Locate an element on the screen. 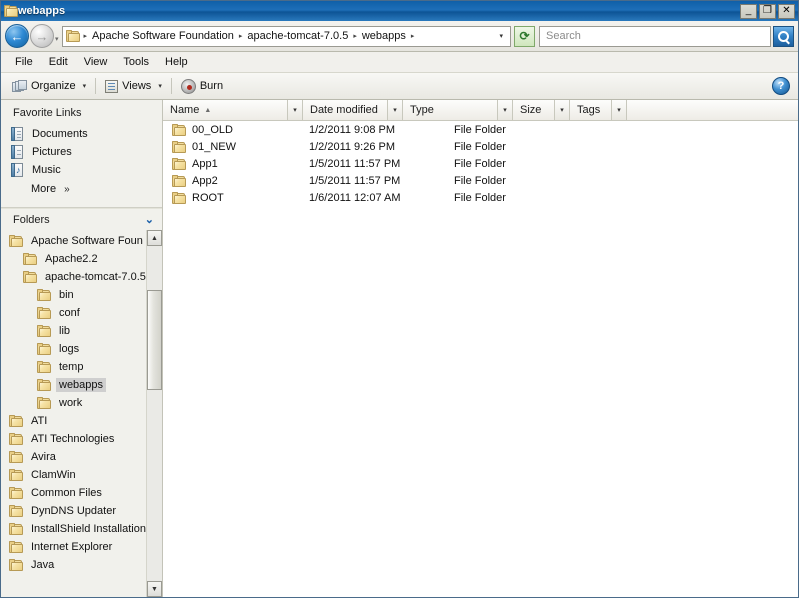 The height and width of the screenshot is (598, 799). tree-node-label: work is located at coordinates (71, 403).